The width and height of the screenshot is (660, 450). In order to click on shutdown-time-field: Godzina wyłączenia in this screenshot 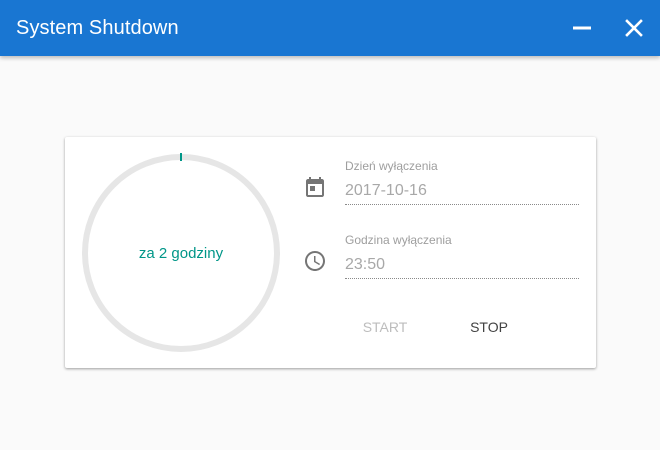, I will do `click(443, 261)`.